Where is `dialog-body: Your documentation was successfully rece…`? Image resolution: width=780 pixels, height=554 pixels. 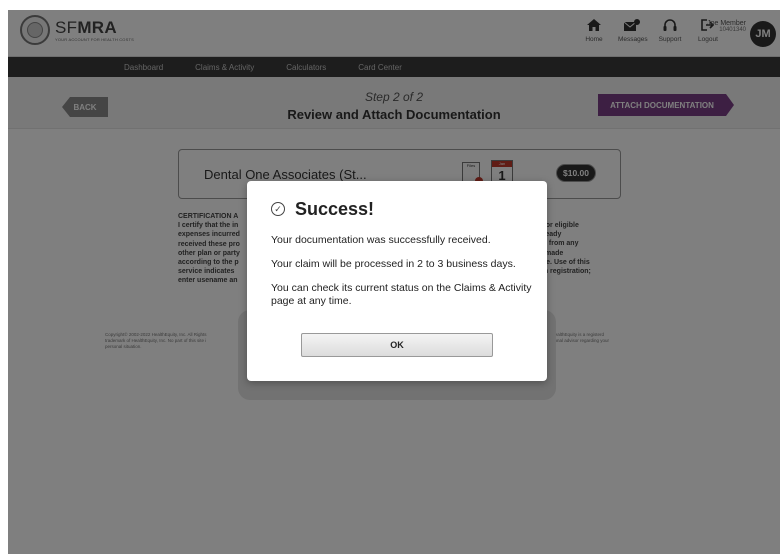
dialog-body: Your documentation was successfully rece… is located at coordinates (402, 276).